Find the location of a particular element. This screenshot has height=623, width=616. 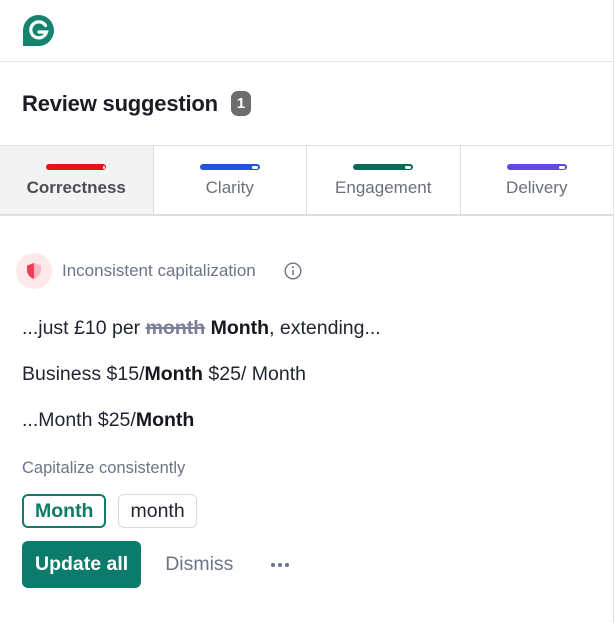

grammarly-logo-icon is located at coordinates (38, 30).